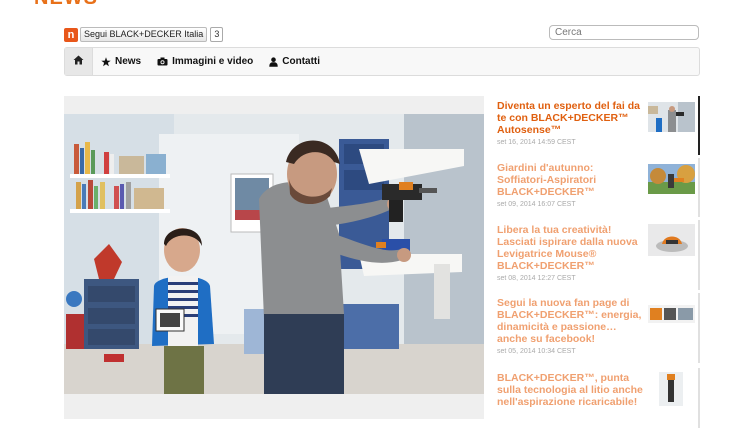  What do you see at coordinates (128, 61) in the screenshot?
I see `nav-item-label: News` at bounding box center [128, 61].